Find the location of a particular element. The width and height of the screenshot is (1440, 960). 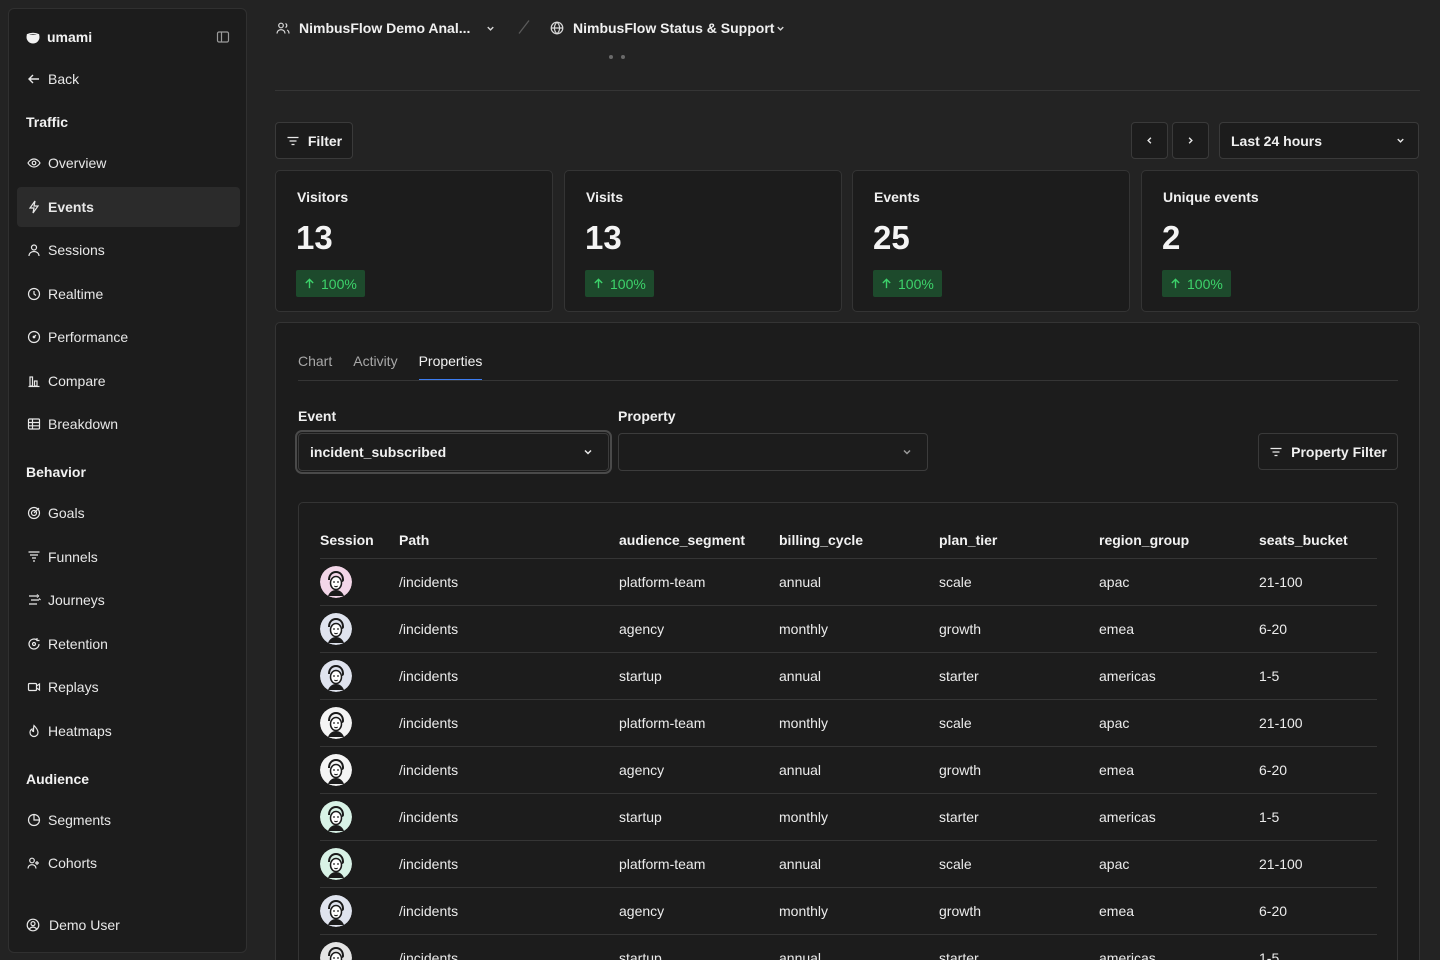

column-header-plan-tier: plan_tier is located at coordinates (968, 543).